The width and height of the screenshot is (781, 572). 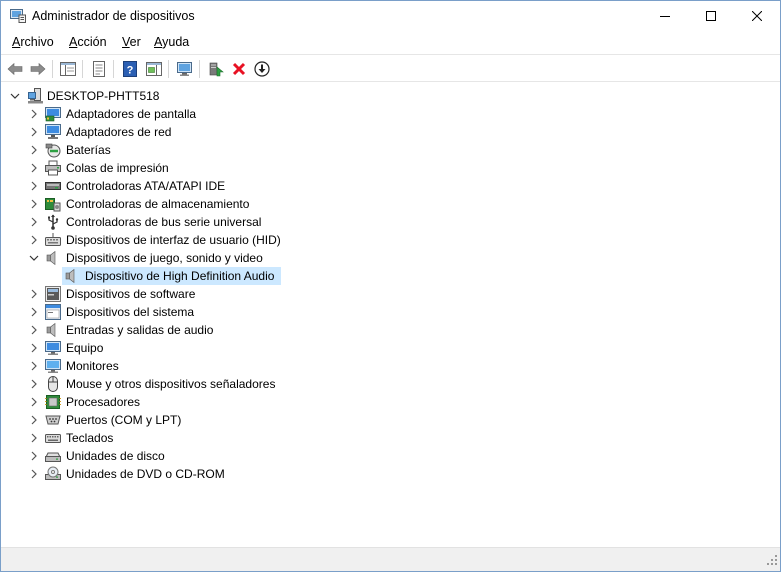 I want to click on category-label: Controladoras ATA/ATAPI IDE, so click(x=146, y=186).